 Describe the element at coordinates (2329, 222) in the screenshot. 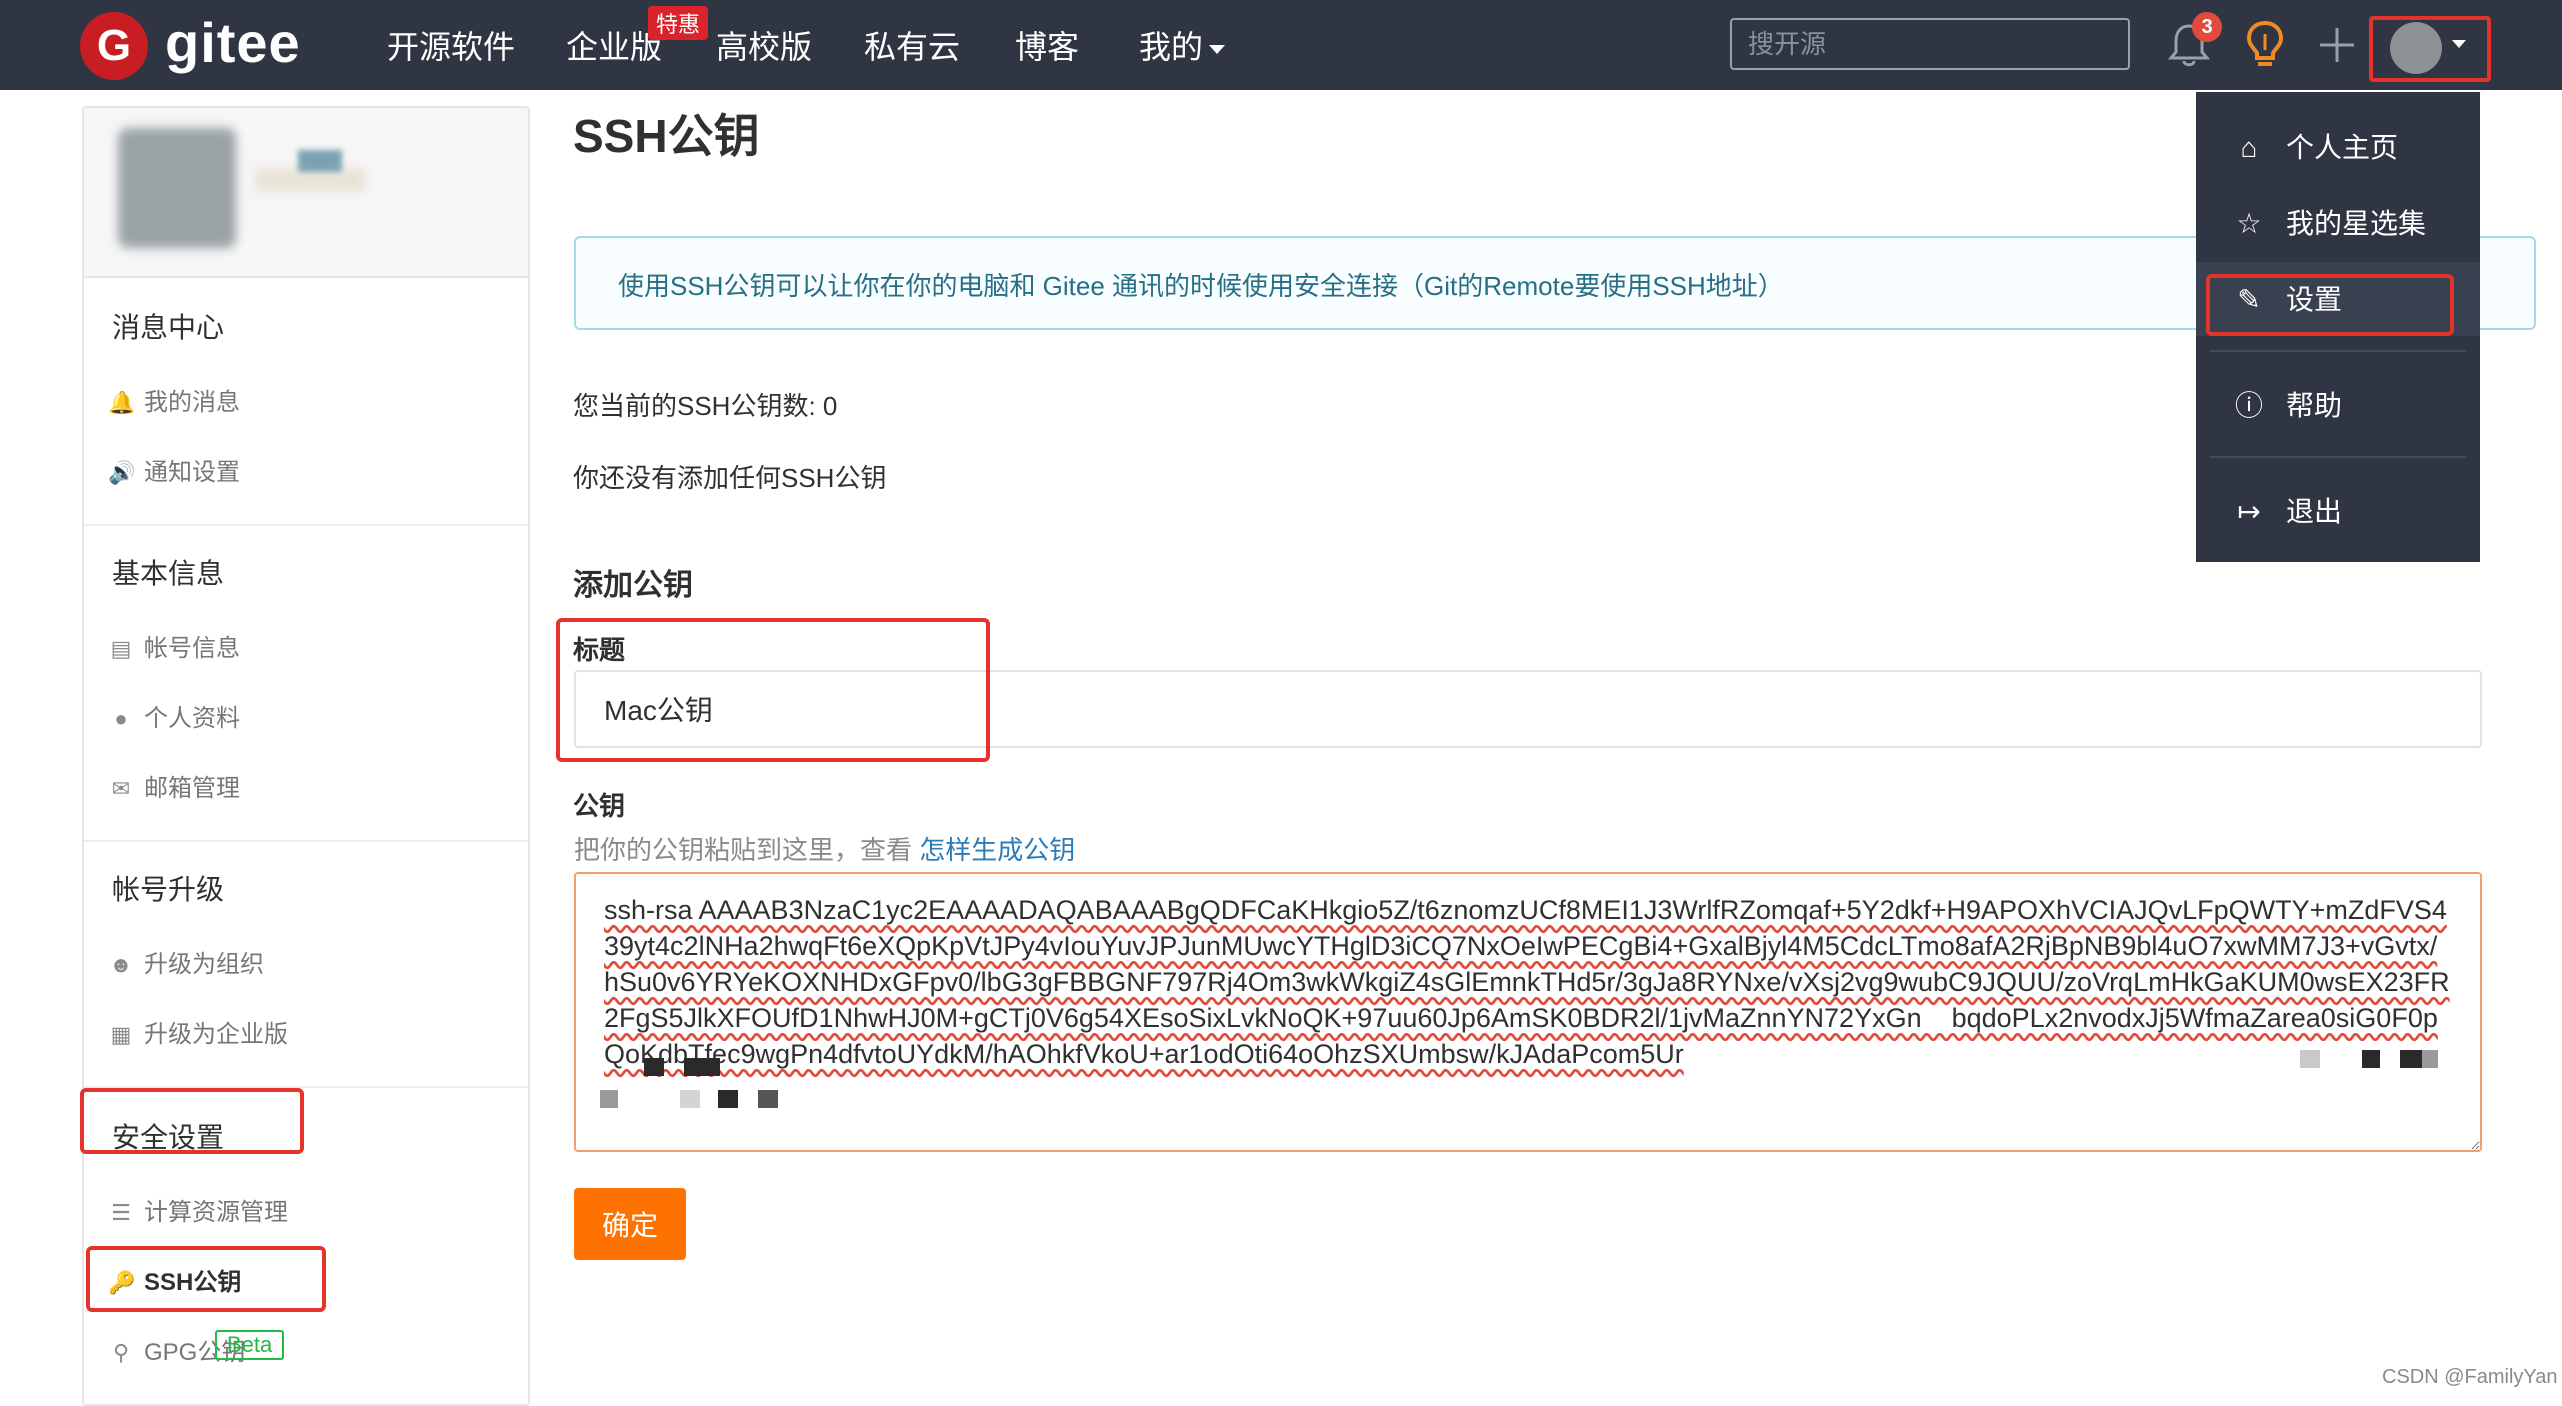

I see `dropdown-item-starred: ☆ 我的星选集` at that location.